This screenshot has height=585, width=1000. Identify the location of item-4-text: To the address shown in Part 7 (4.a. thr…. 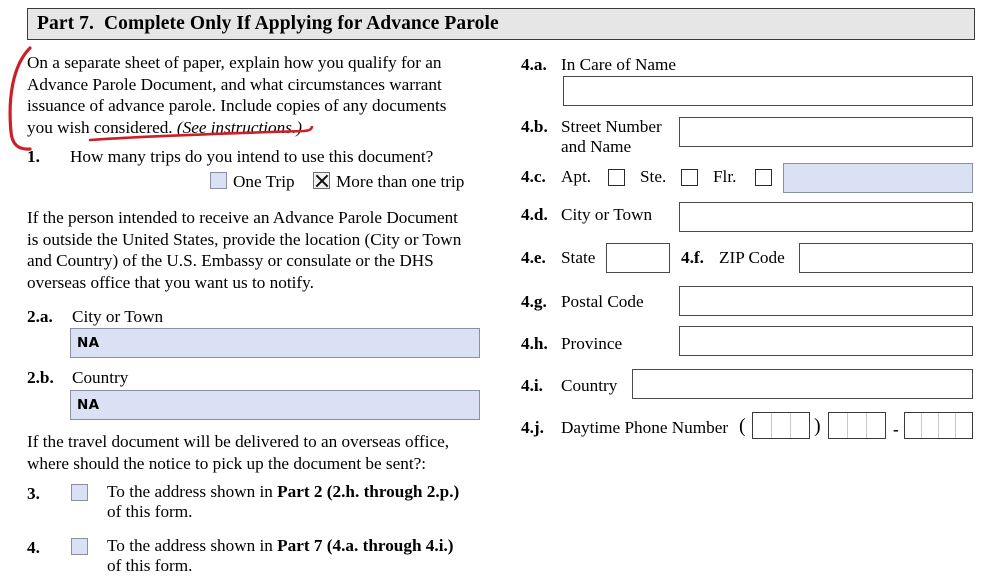
(297, 556).